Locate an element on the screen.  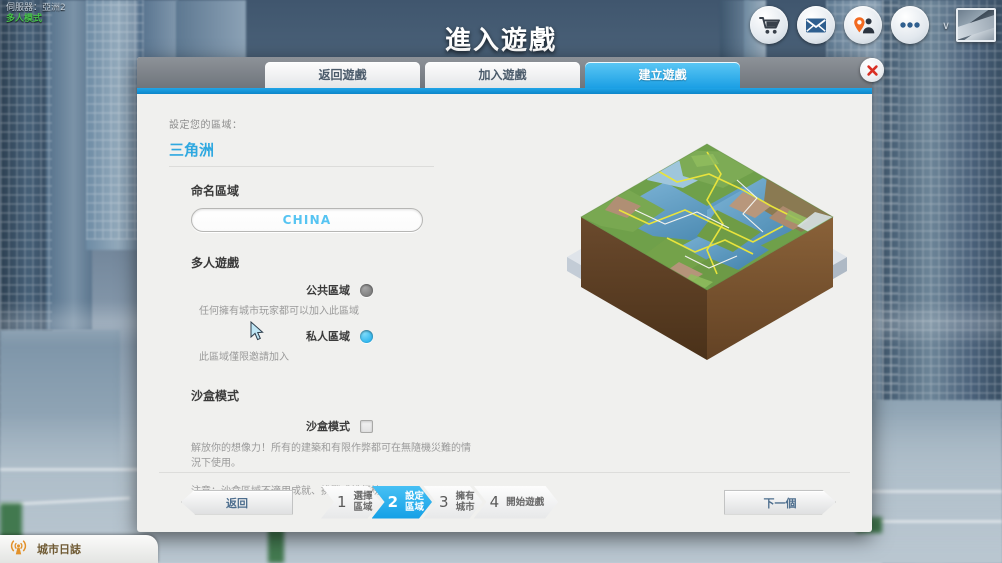
step-4-start-game: 4 開始遊戲 is located at coordinates (516, 502).